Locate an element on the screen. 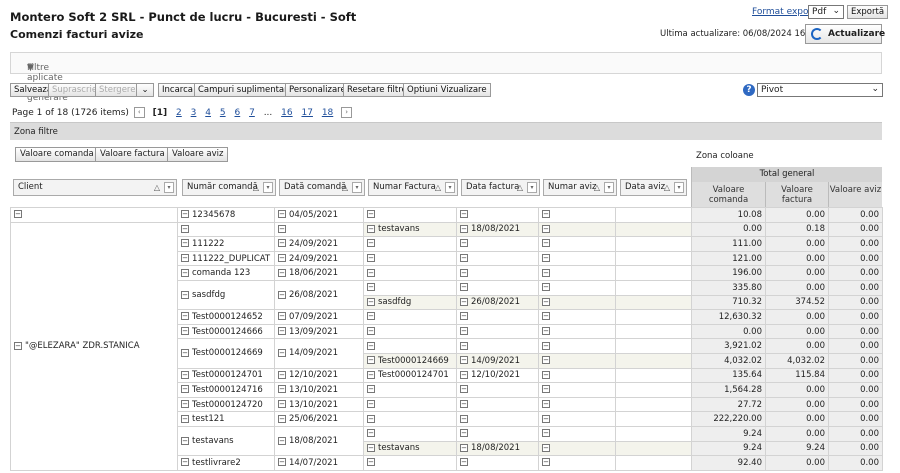  invoice-no-cell: − testavans is located at coordinates (410, 229).